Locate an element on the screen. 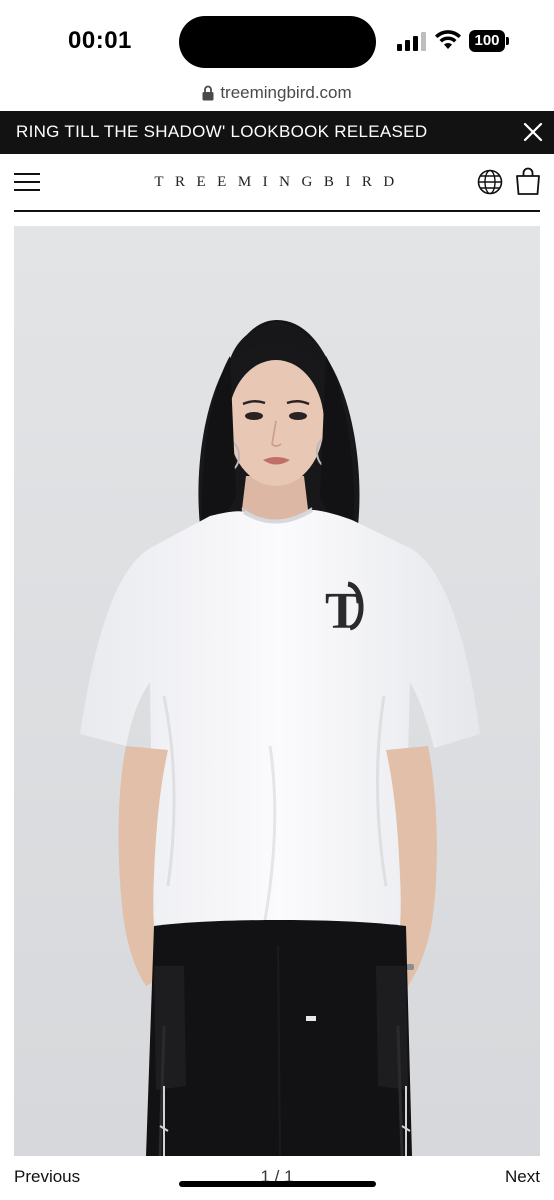  address-bar: treemingbird.com is located at coordinates (277, 95).